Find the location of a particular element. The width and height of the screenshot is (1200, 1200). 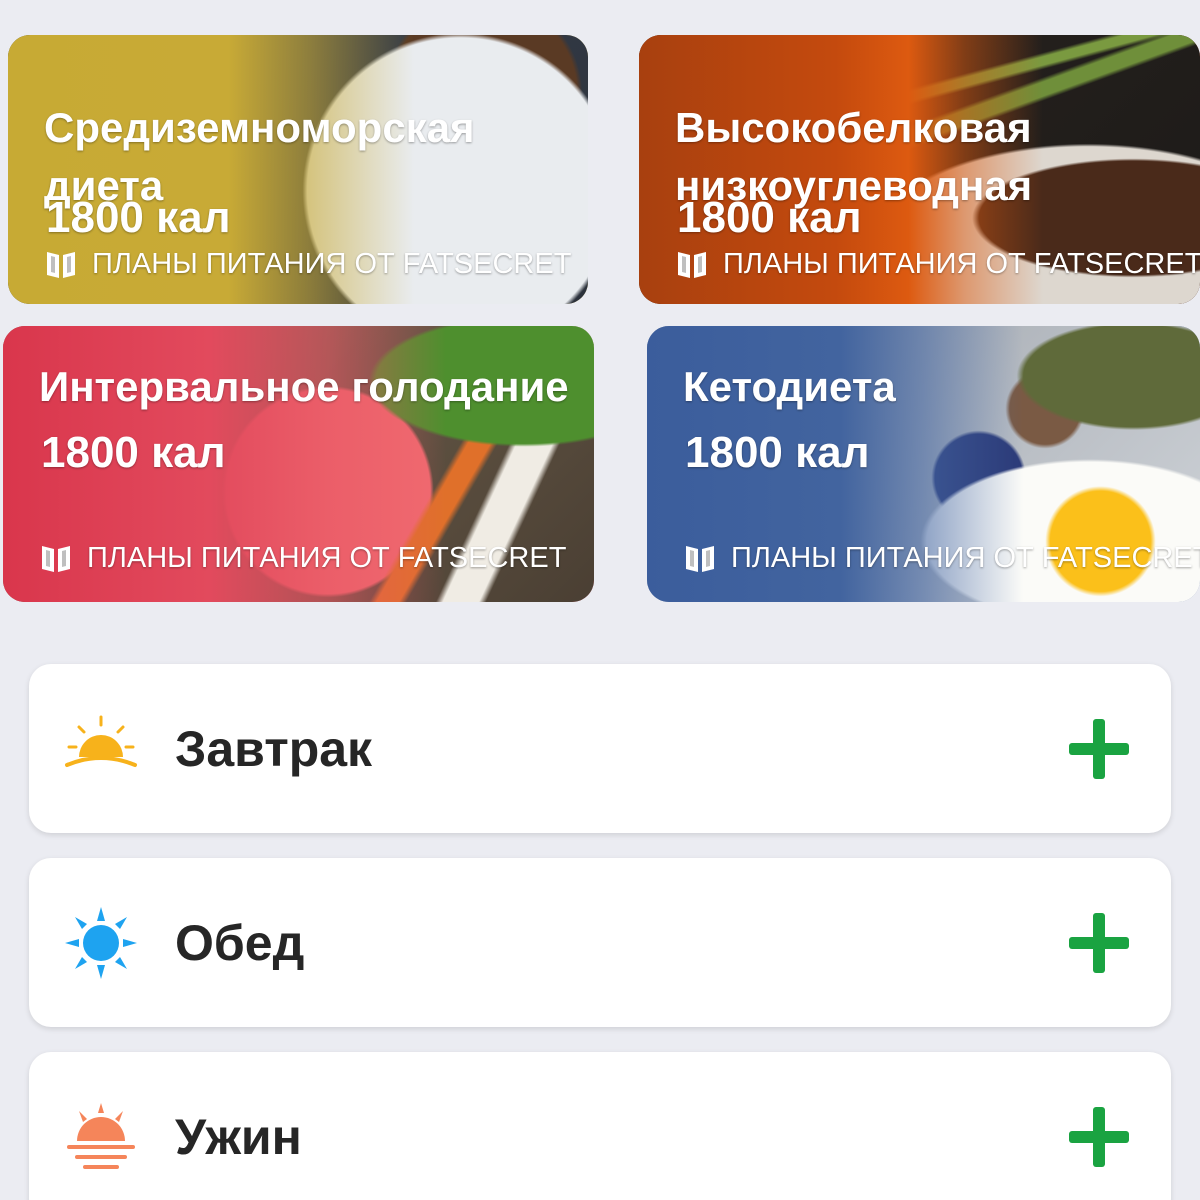

sun-icon is located at coordinates (101, 942).